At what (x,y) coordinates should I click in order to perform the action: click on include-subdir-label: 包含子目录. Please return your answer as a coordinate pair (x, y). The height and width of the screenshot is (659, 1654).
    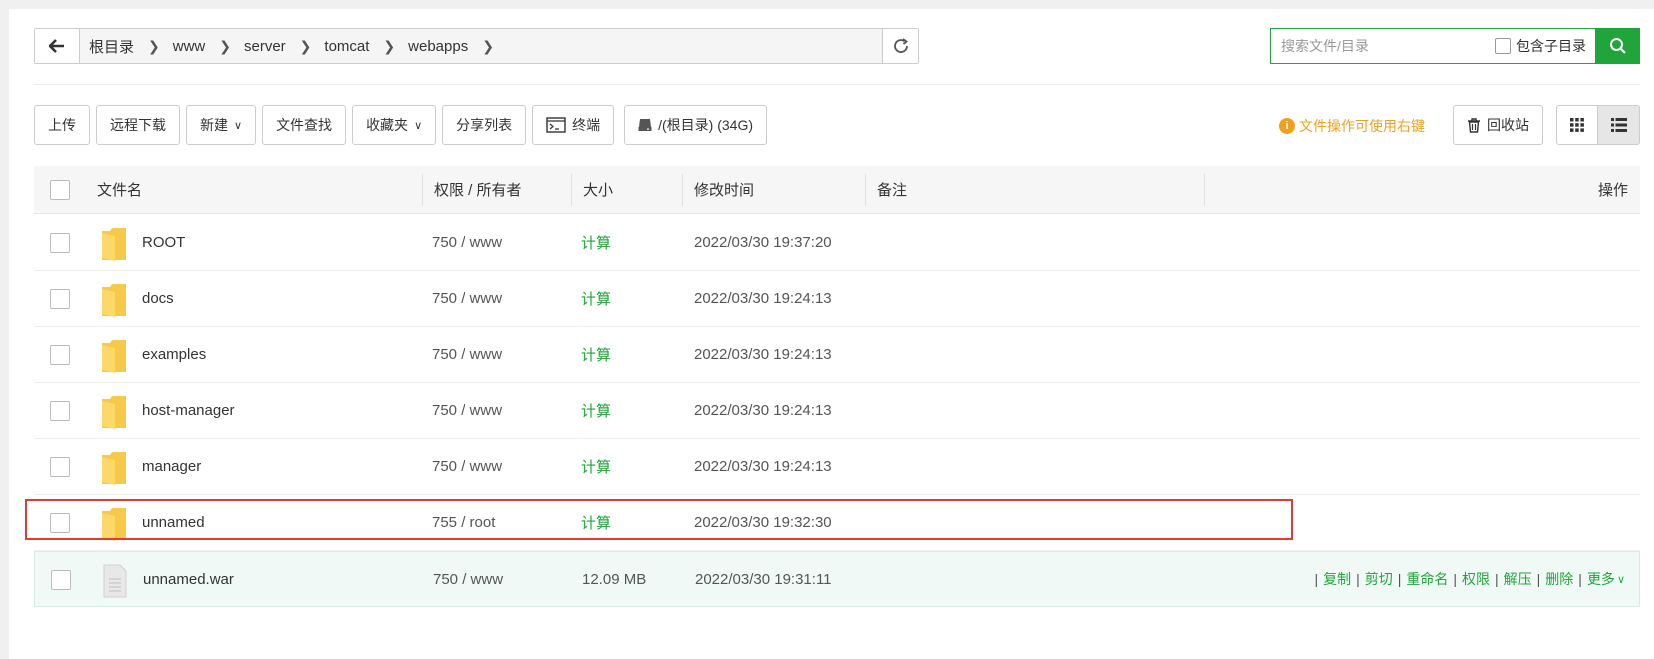
    Looking at the image, I should click on (1551, 46).